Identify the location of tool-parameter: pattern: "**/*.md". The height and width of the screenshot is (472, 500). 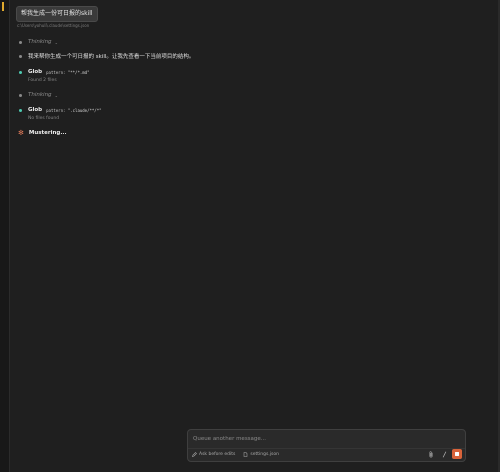
(67, 72).